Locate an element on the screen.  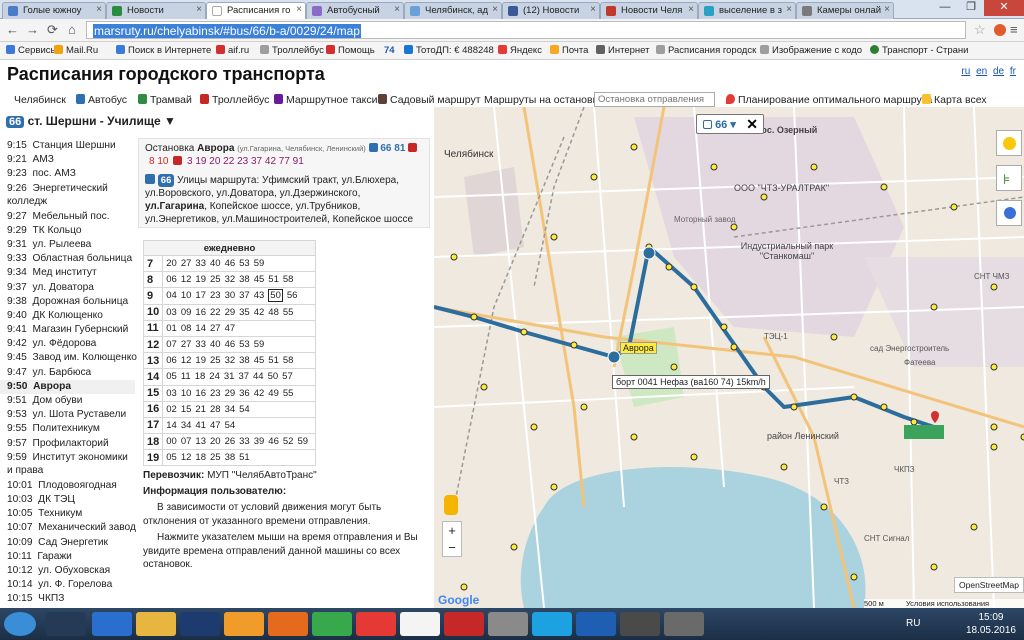
departure-time: 41 is located at coordinates (200, 425).